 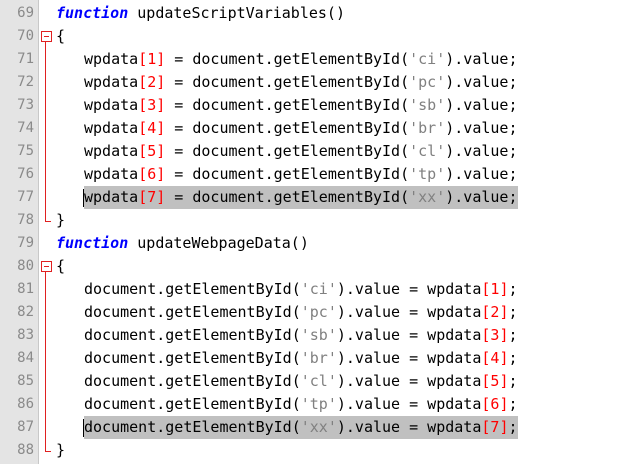 I want to click on number-token: 7, so click(x=152, y=197).